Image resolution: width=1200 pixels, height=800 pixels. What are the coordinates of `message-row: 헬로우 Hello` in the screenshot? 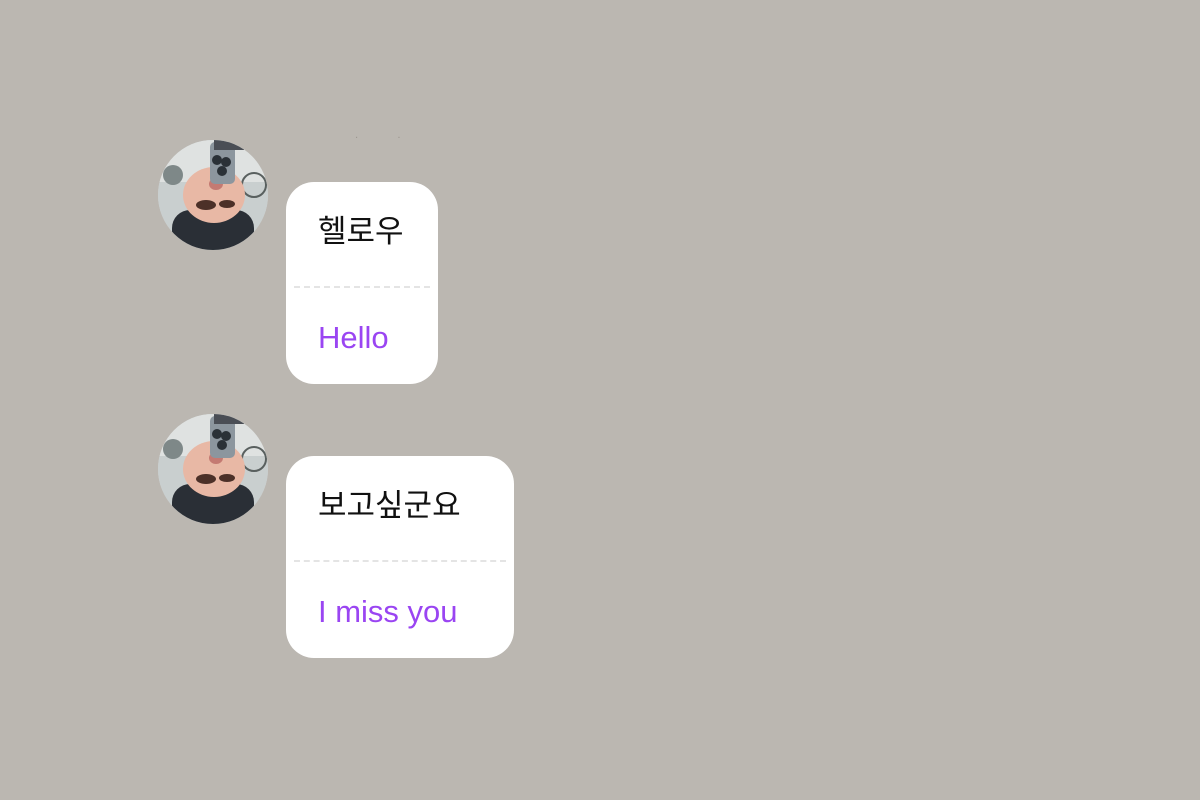 It's located at (298, 262).